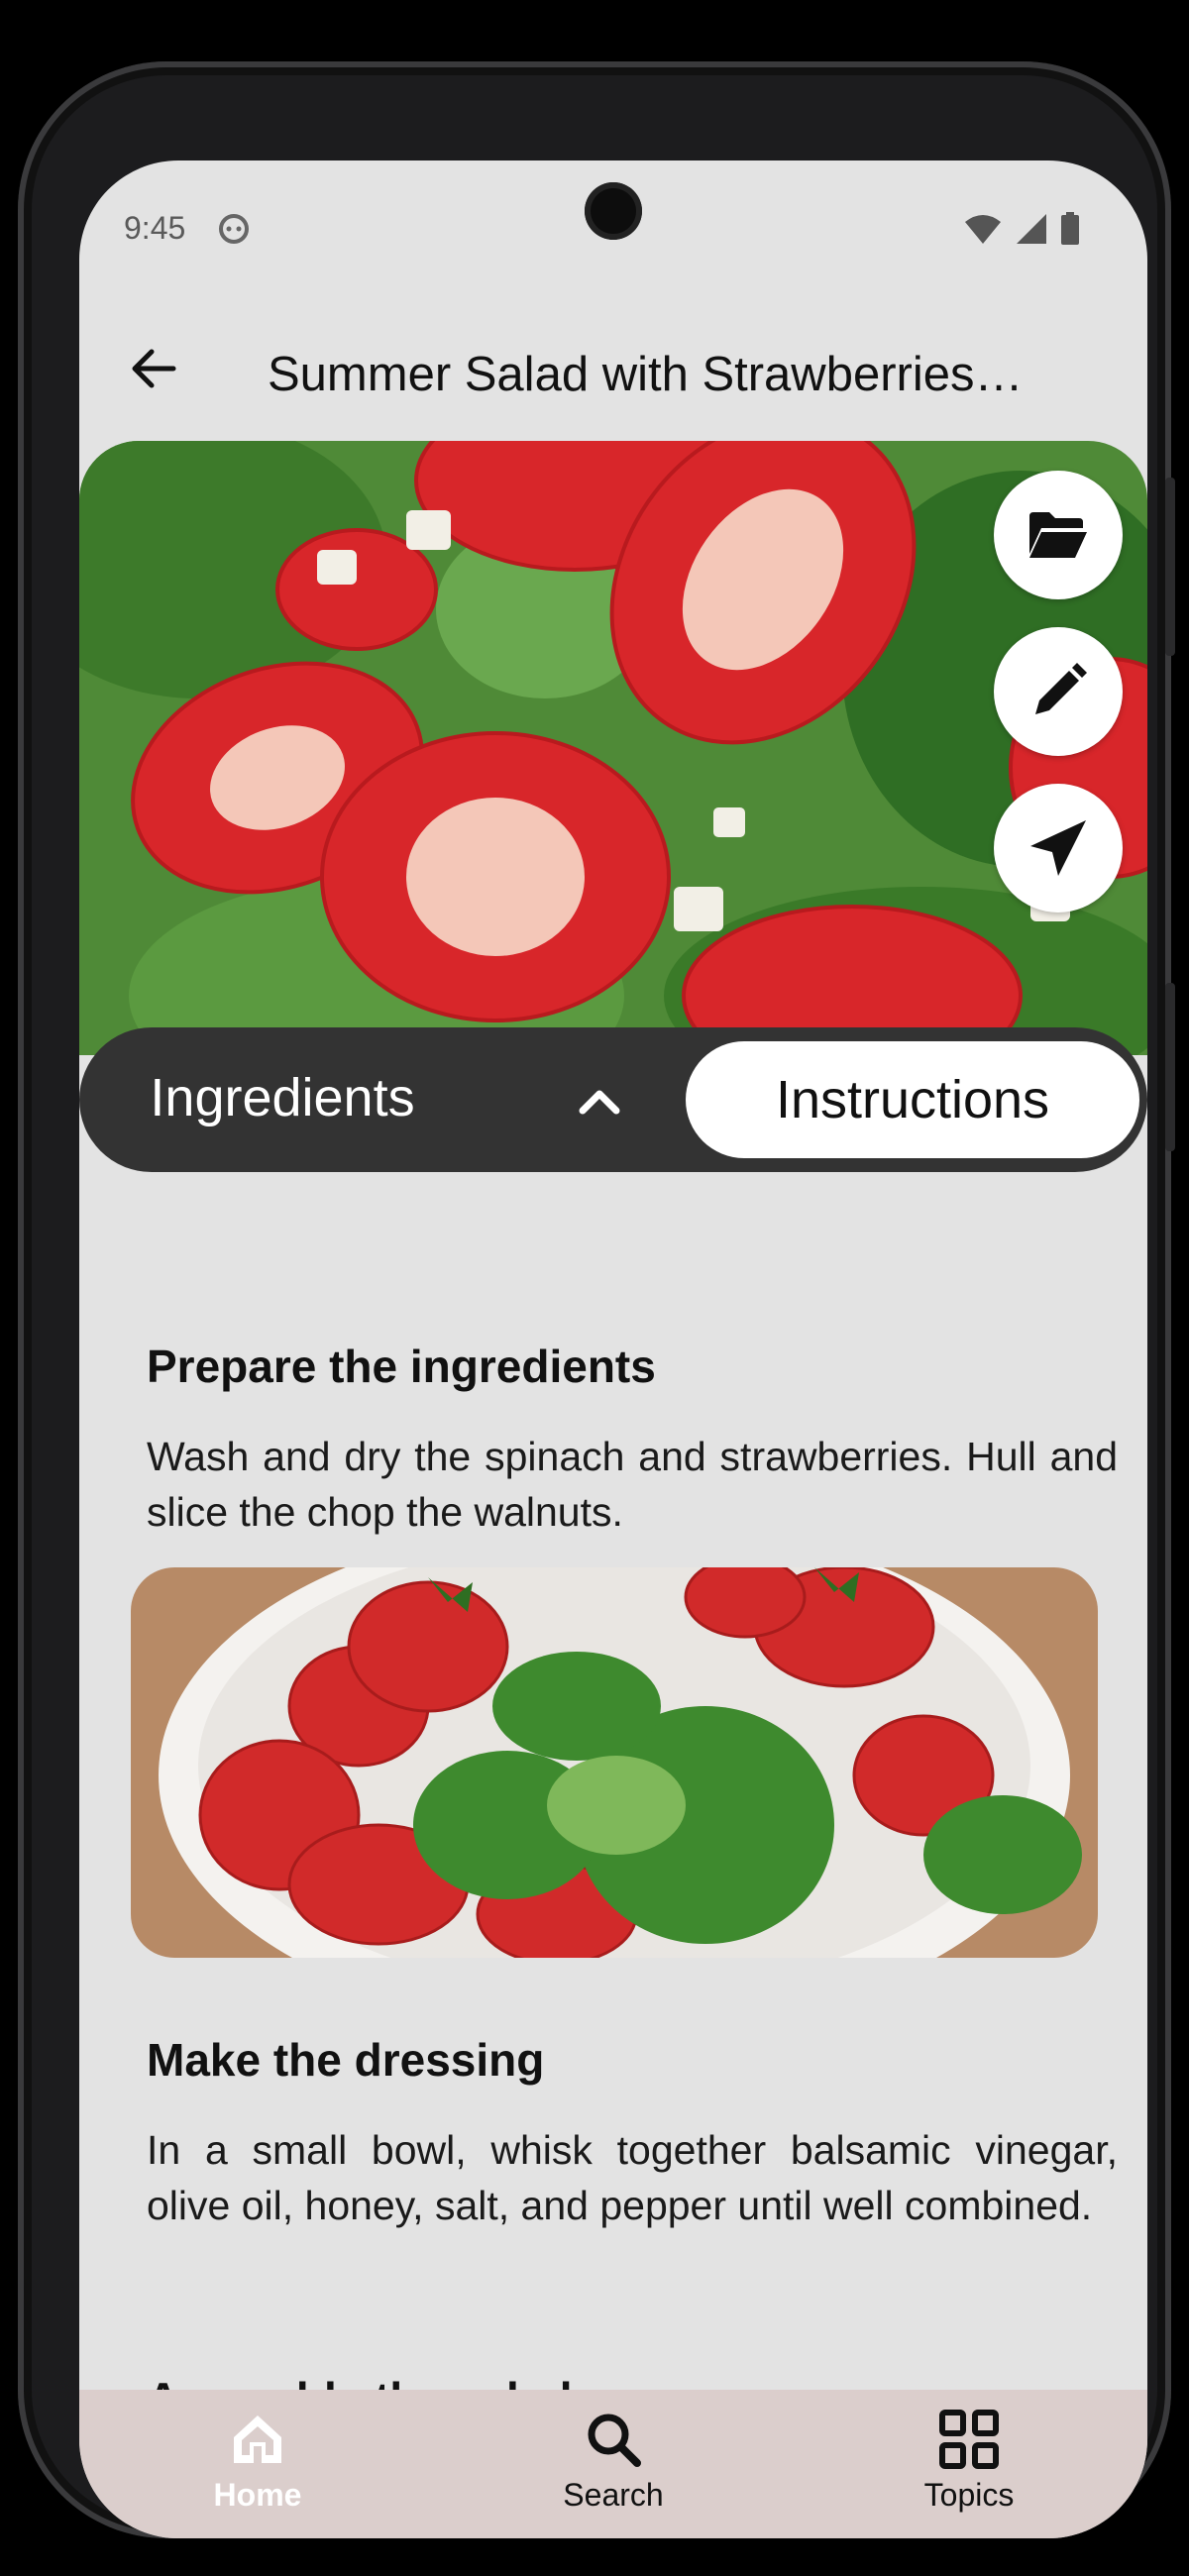  I want to click on share-button, so click(1058, 848).